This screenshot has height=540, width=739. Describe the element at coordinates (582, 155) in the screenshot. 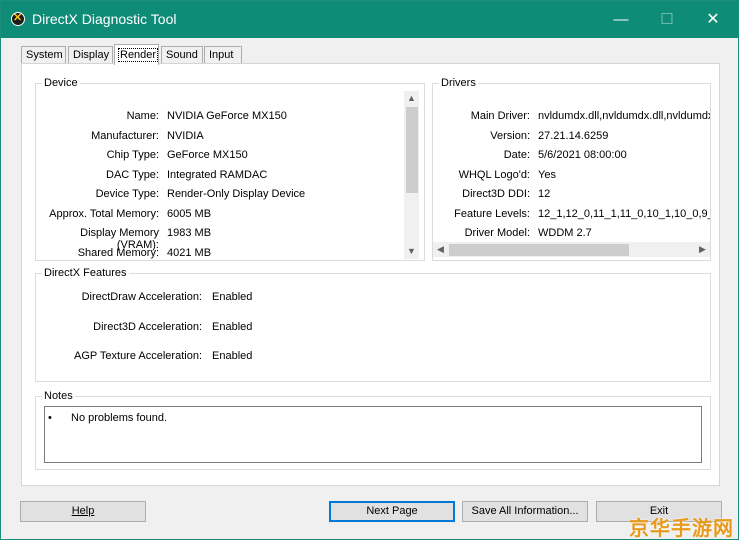

I see `date-value: 5/6/2021 08:00:00` at that location.